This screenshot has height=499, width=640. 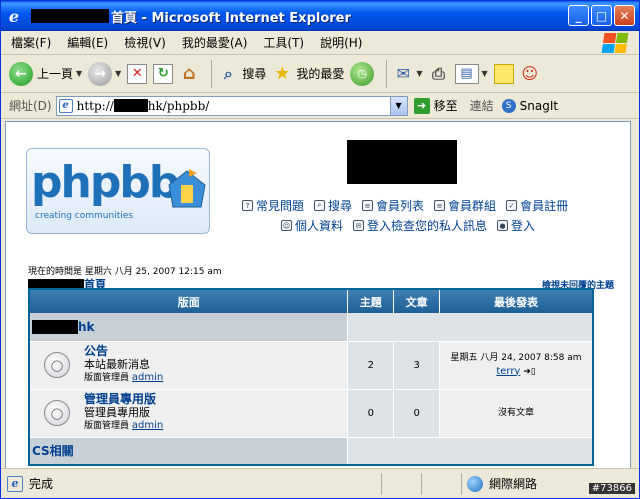 What do you see at coordinates (86, 326) in the screenshot?
I see `category-name: hk` at bounding box center [86, 326].